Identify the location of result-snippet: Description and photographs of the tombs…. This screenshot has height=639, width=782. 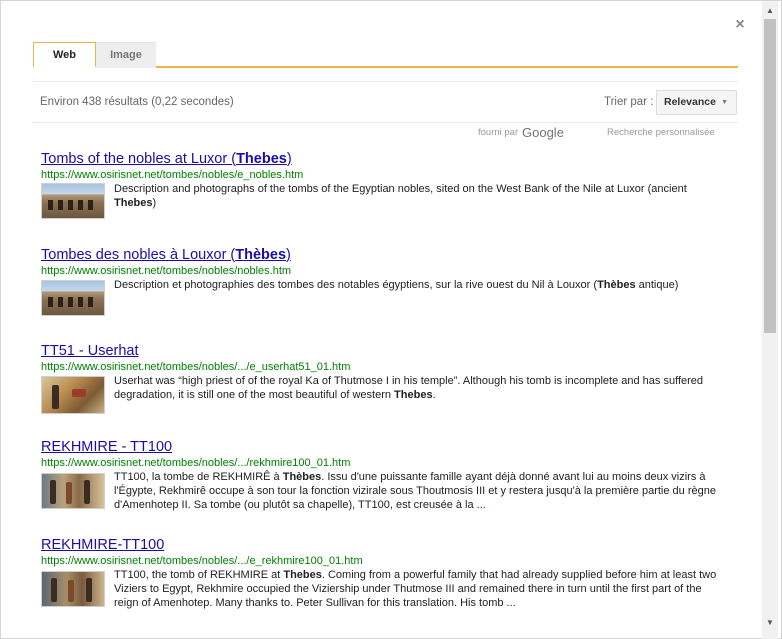
(421, 196).